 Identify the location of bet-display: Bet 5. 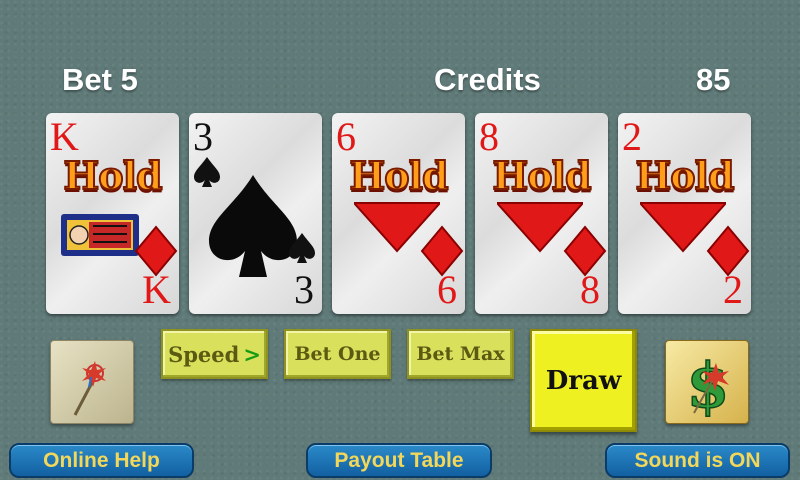
(100, 79).